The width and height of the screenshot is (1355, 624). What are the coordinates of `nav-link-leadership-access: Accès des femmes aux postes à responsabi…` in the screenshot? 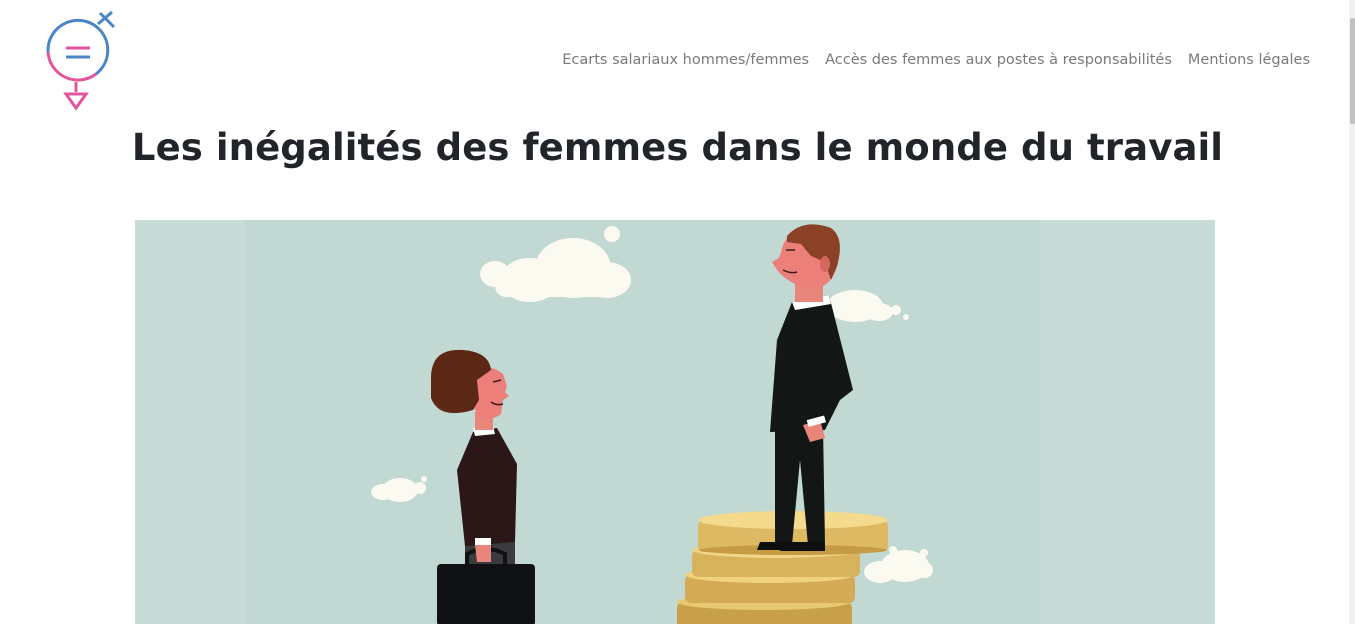 It's located at (998, 60).